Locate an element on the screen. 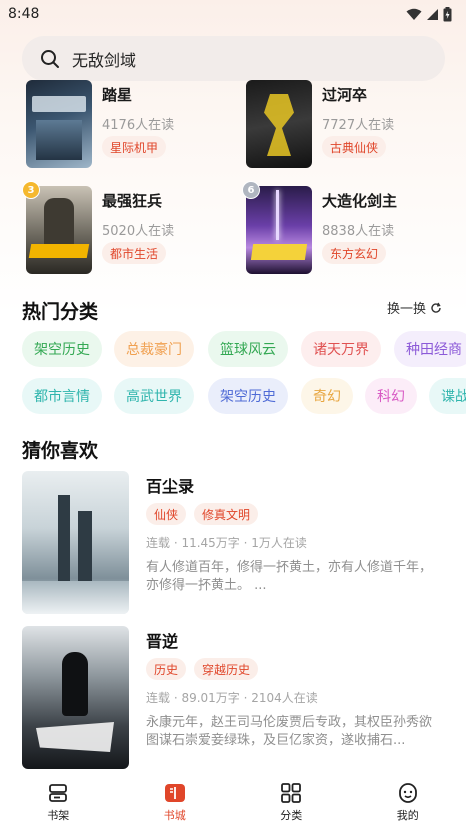 The width and height of the screenshot is (466, 828). tab-label: 分类 is located at coordinates (291, 815).